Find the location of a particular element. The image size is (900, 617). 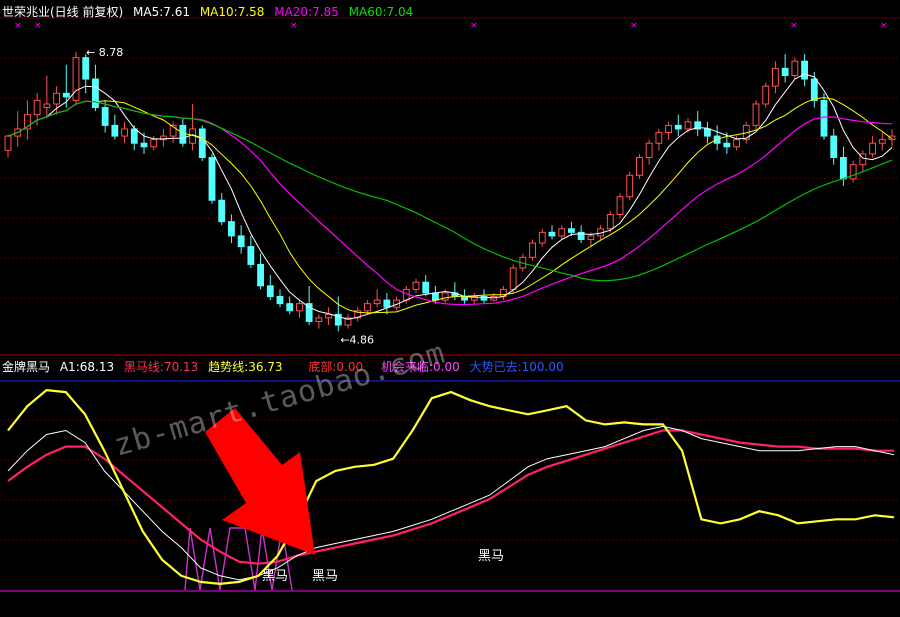

ma20-label: MA20:7.85 is located at coordinates (306, 12).